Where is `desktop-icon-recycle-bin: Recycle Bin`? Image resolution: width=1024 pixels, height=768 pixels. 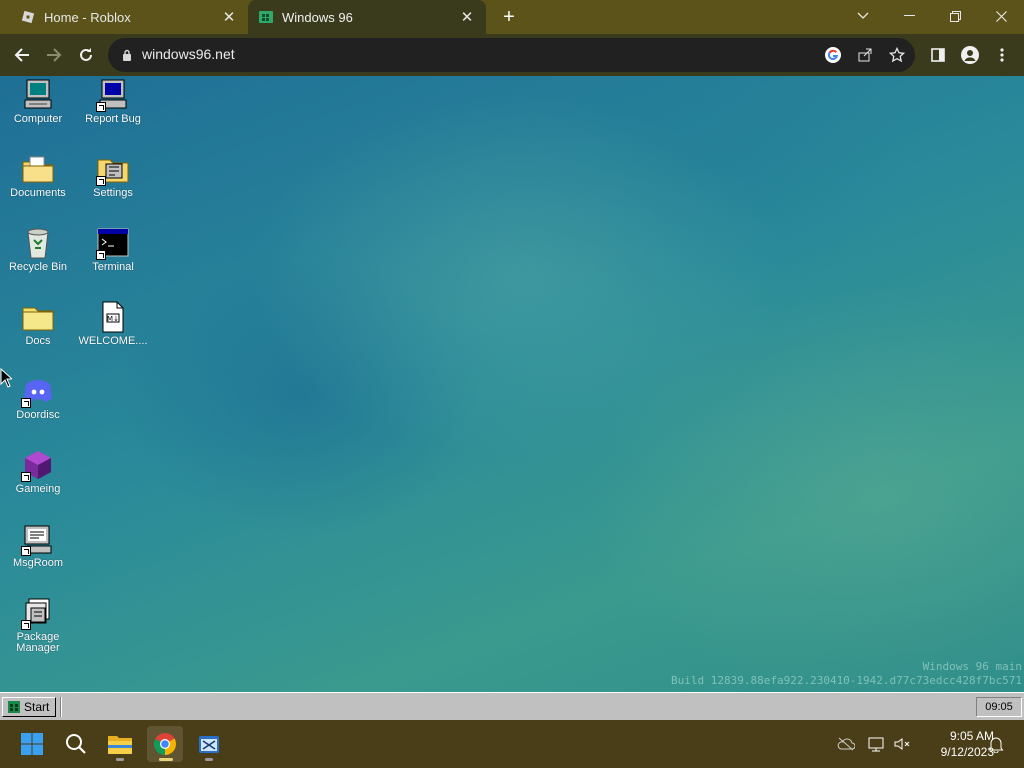
desktop-icon-recycle-bin: Recycle Bin is located at coordinates (38, 249).